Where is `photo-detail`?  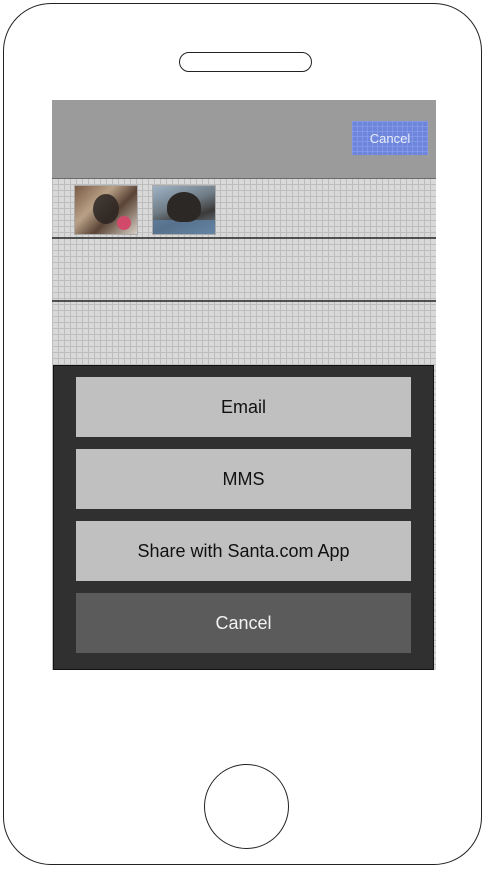 photo-detail is located at coordinates (124, 223).